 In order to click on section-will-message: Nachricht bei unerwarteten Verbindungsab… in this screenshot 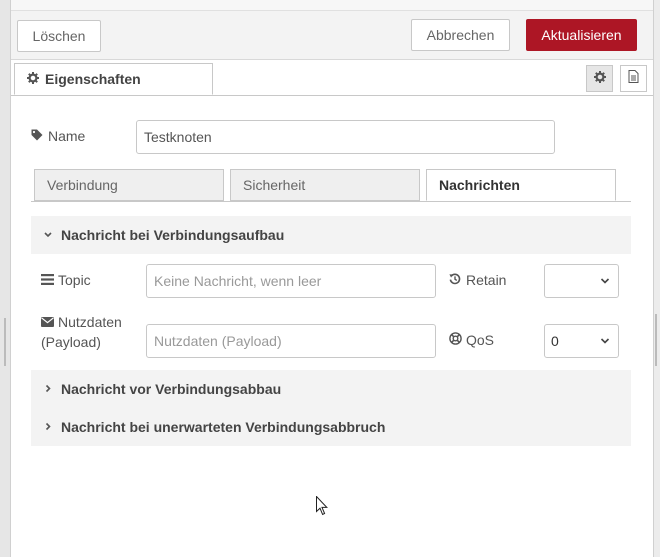, I will do `click(331, 427)`.